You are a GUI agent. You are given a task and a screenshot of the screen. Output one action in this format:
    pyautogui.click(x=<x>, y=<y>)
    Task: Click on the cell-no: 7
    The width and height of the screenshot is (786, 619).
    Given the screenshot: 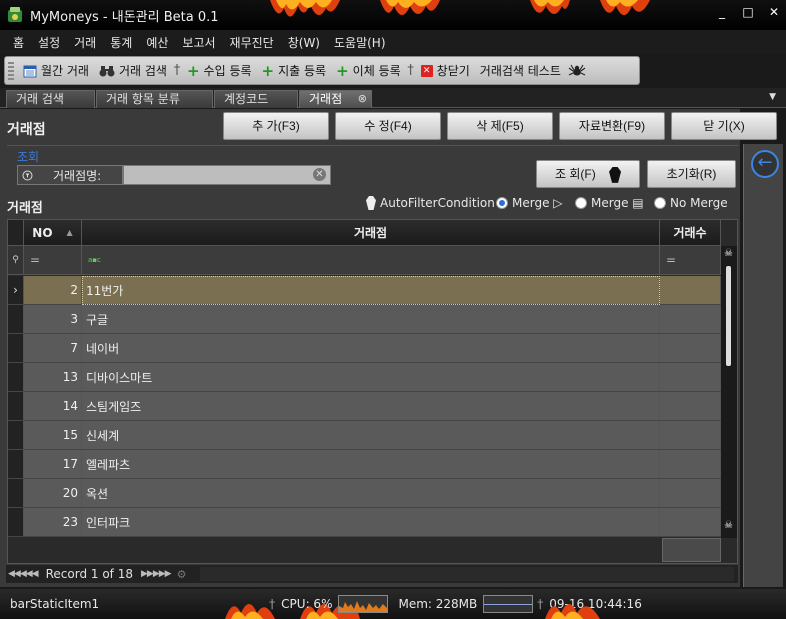 What is the action you would take?
    pyautogui.click(x=53, y=348)
    